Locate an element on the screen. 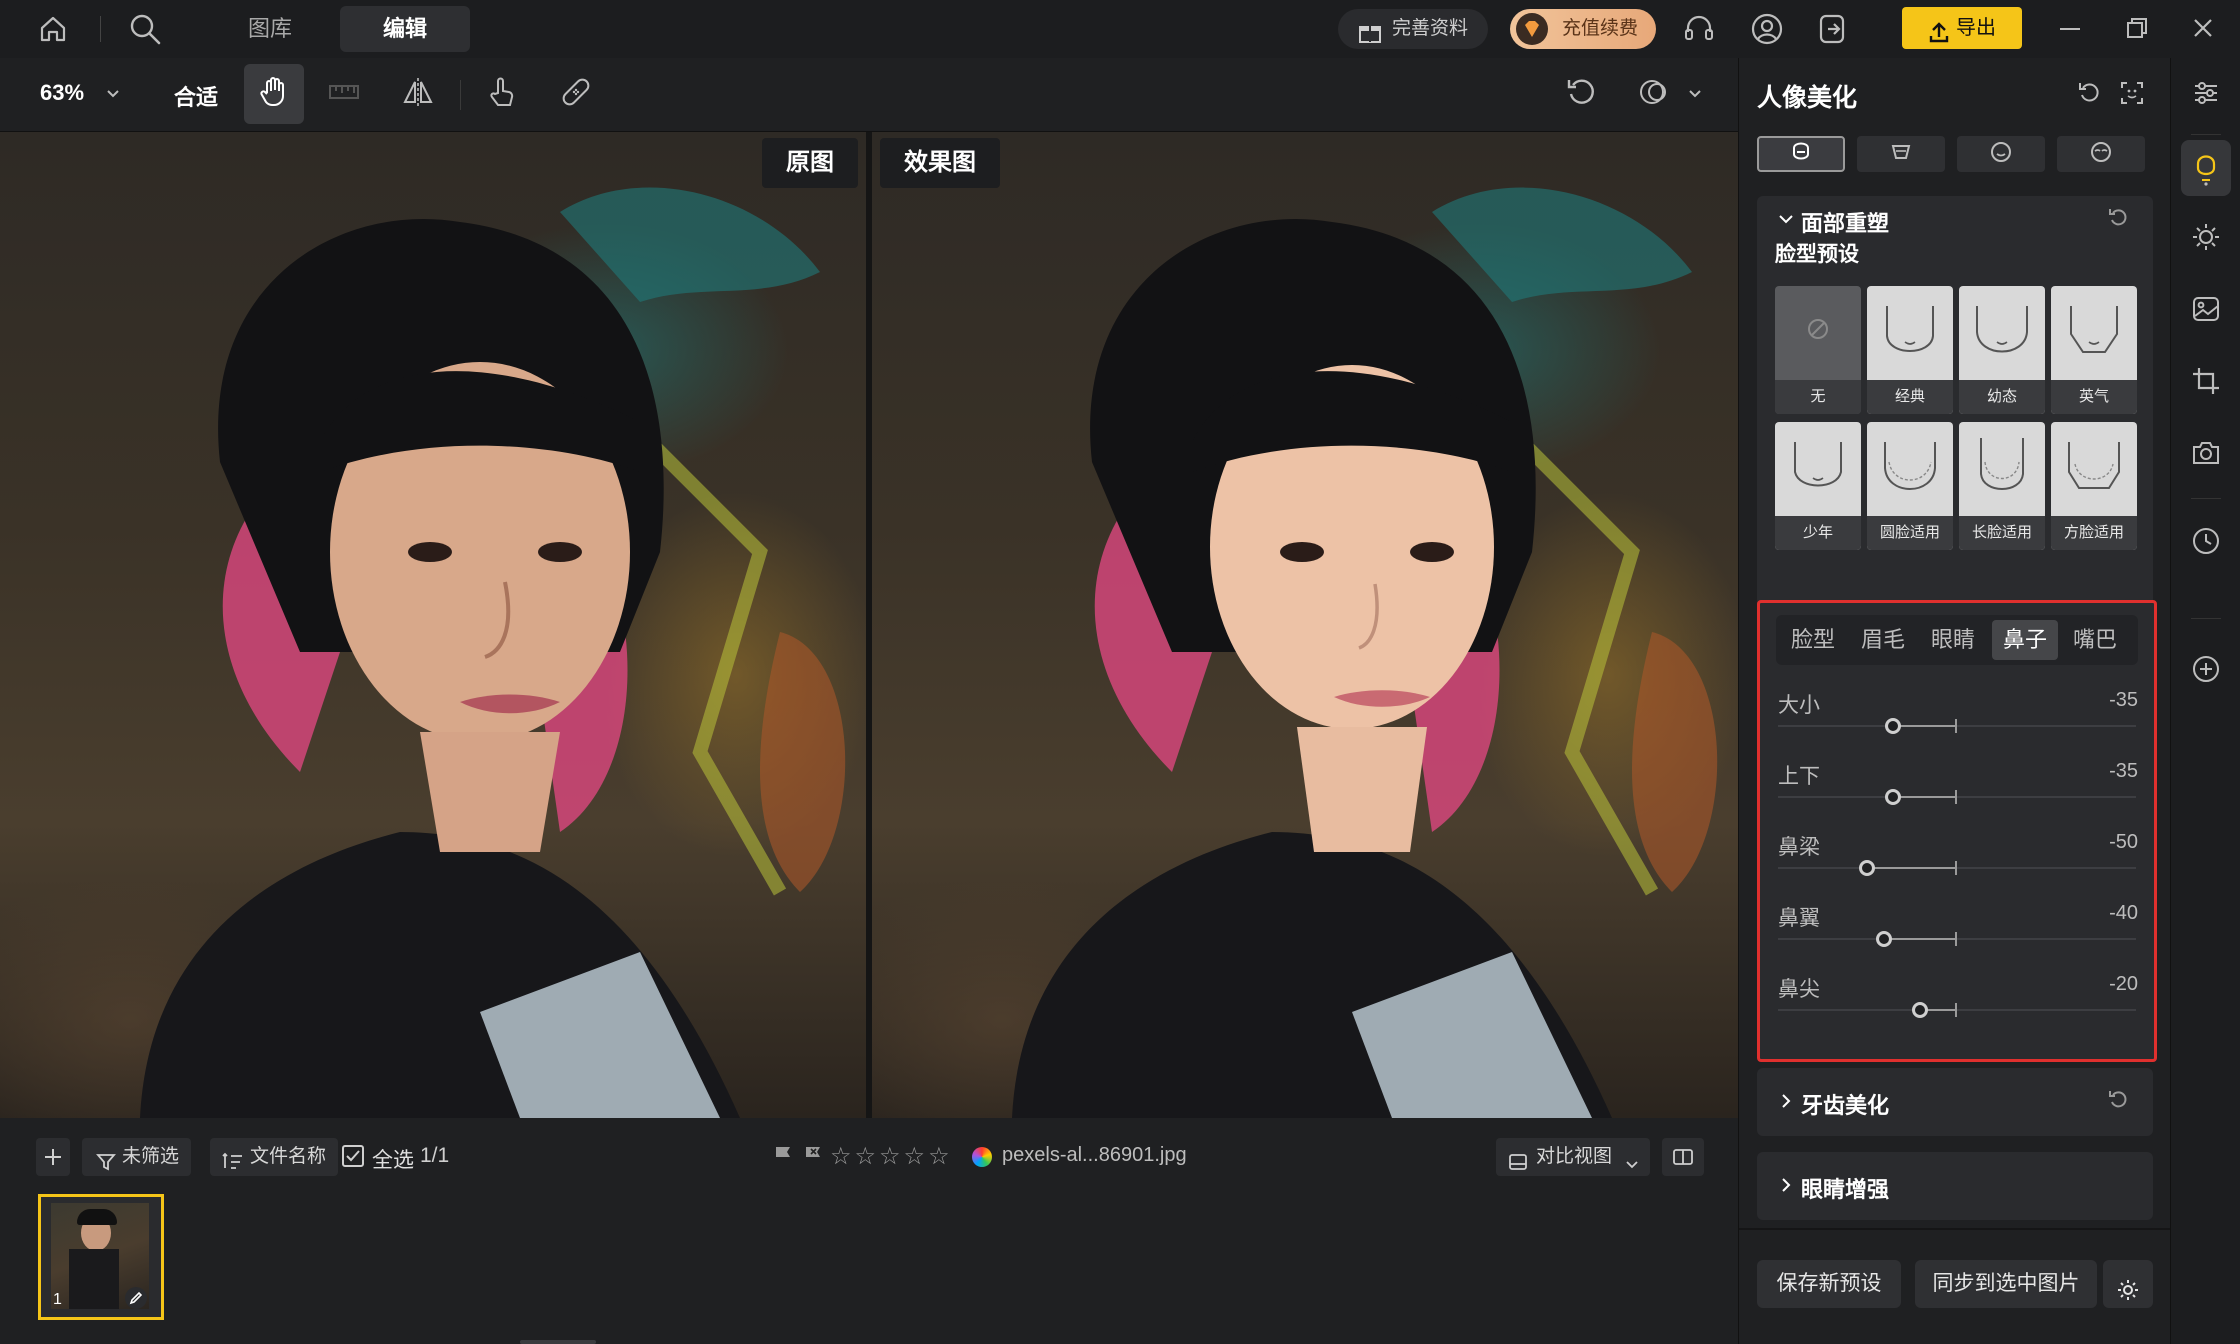 This screenshot has width=2240, height=1344. add-circle-icon is located at coordinates (2206, 669).